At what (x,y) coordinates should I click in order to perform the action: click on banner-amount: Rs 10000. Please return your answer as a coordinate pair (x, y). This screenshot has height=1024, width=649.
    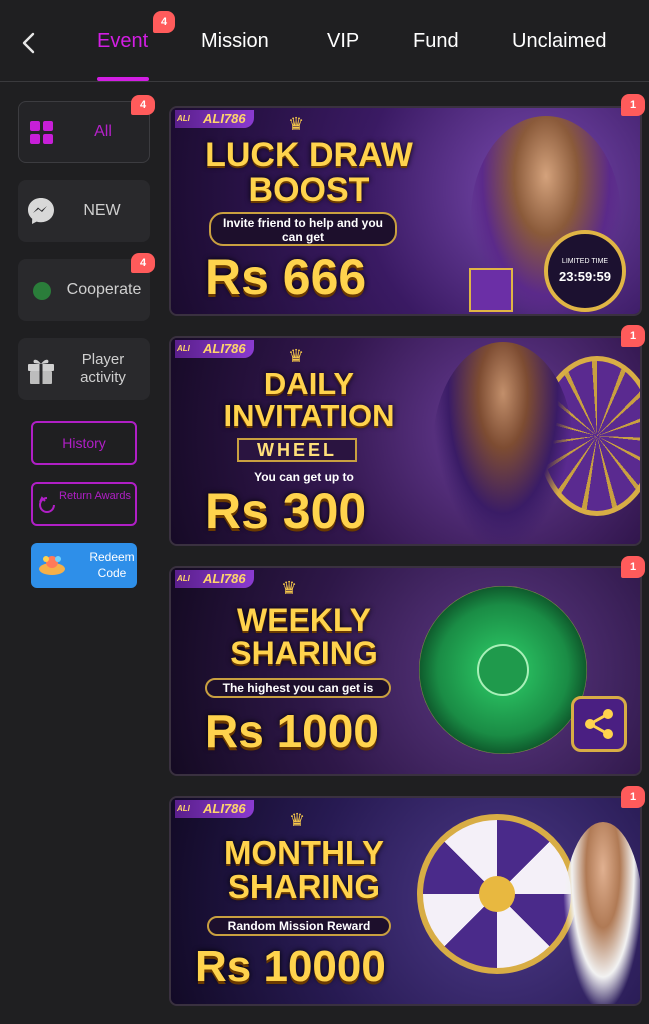
    Looking at the image, I should click on (290, 966).